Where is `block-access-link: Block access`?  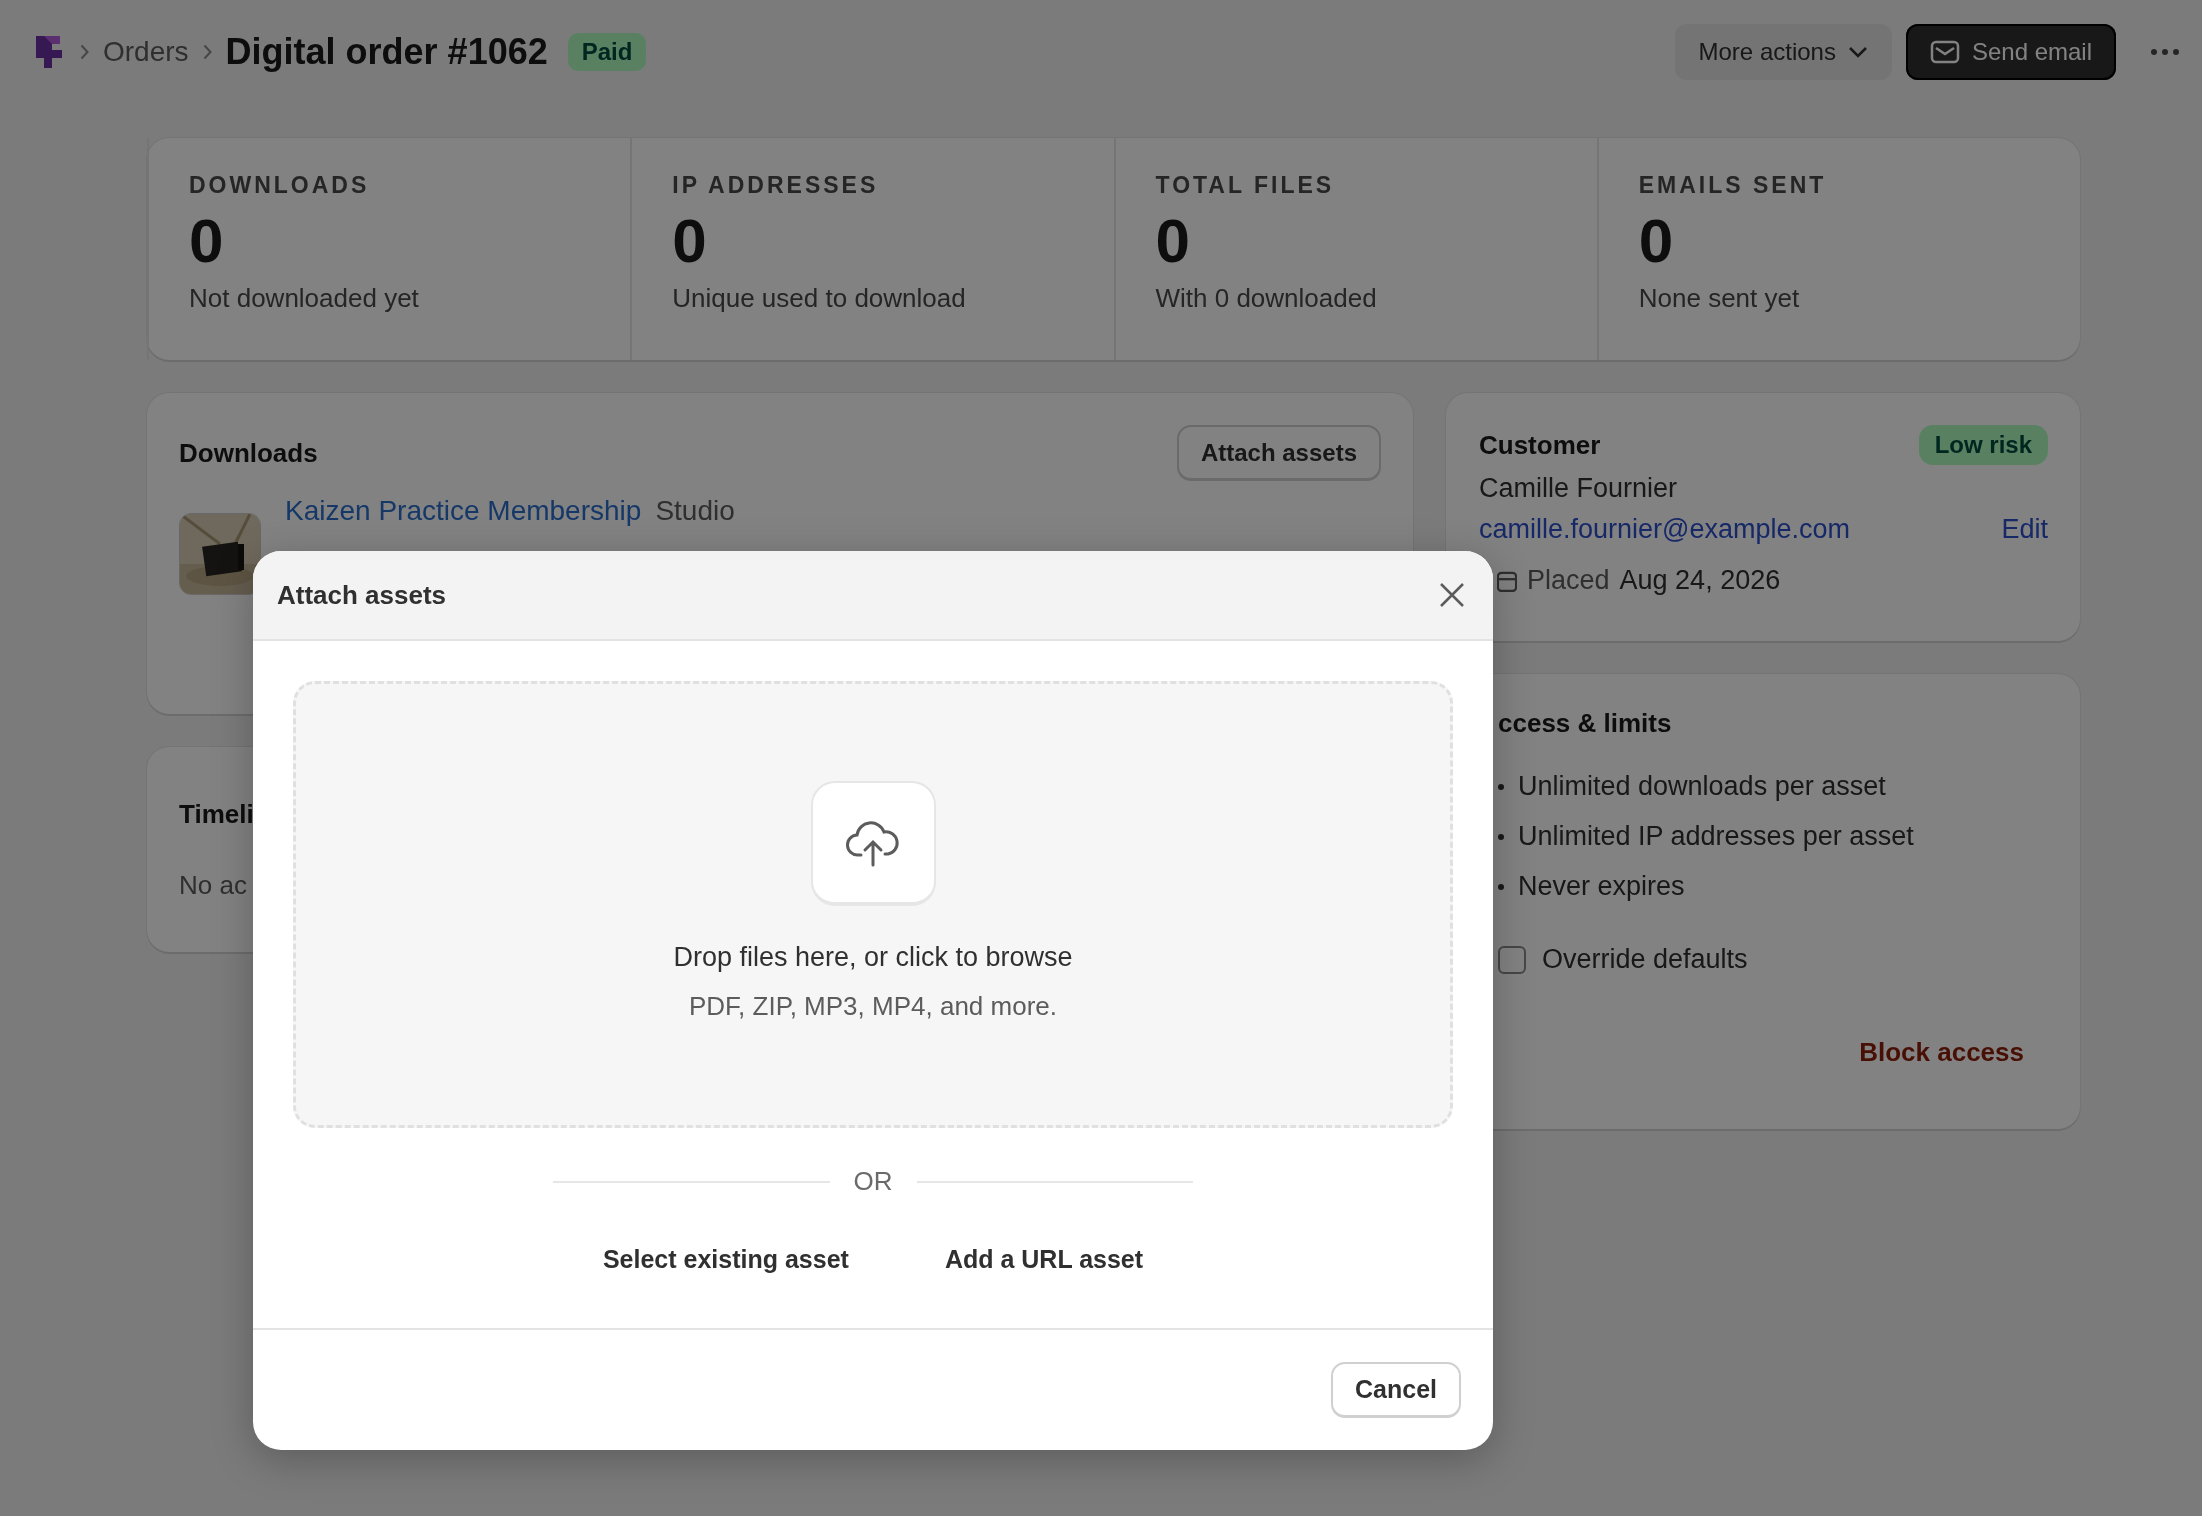 block-access-link: Block access is located at coordinates (1941, 1052).